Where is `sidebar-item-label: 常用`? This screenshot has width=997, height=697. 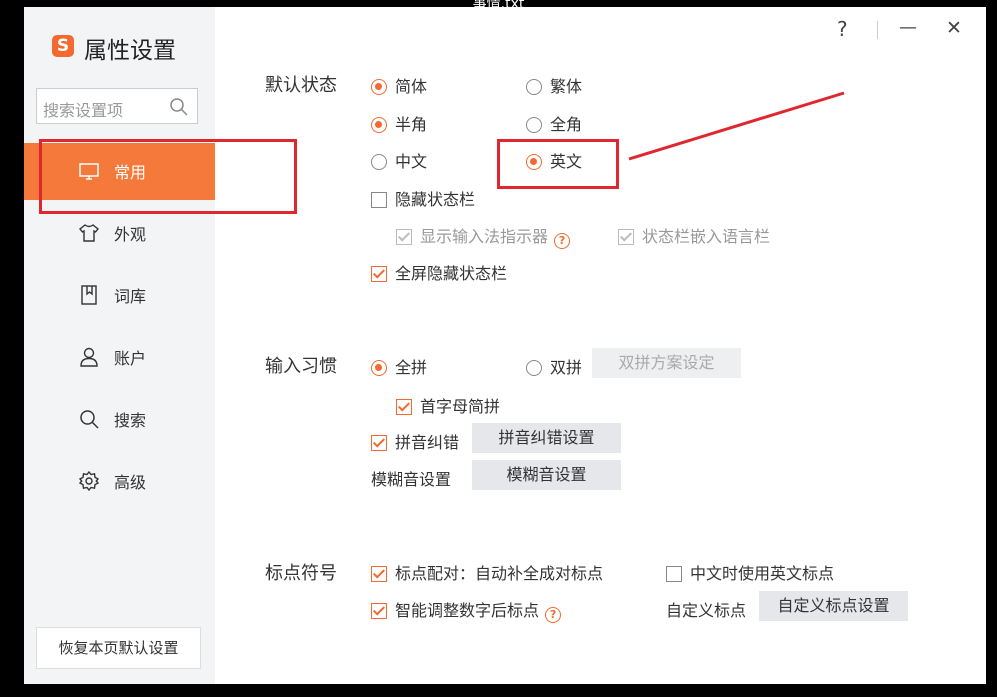 sidebar-item-label: 常用 is located at coordinates (130, 172).